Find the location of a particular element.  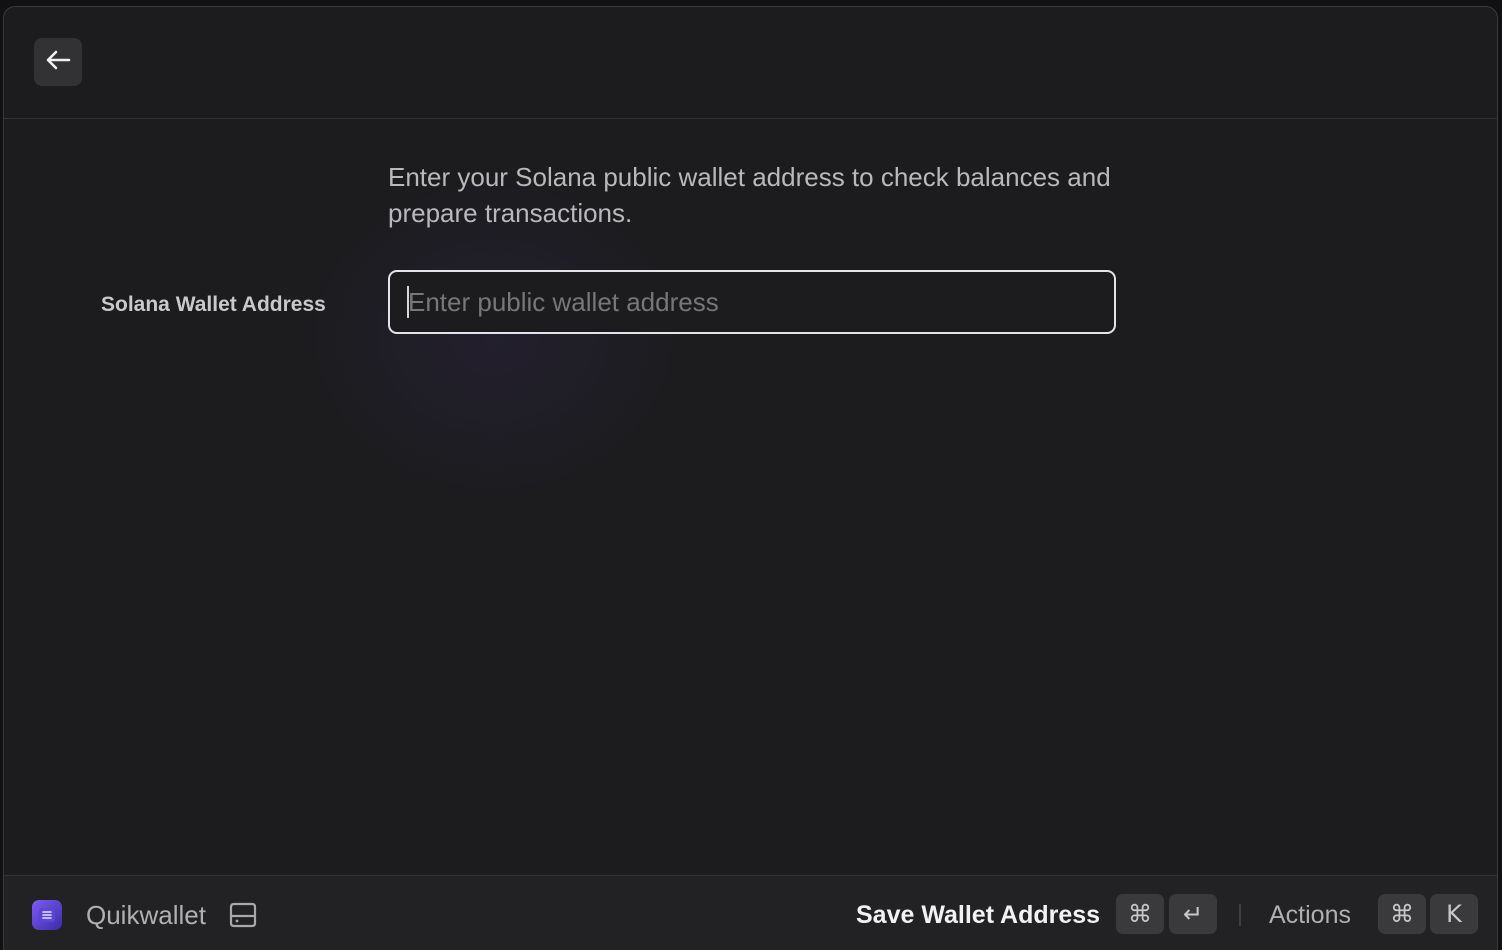

save-wallet-address-button: Save Wallet Address is located at coordinates (978, 915).